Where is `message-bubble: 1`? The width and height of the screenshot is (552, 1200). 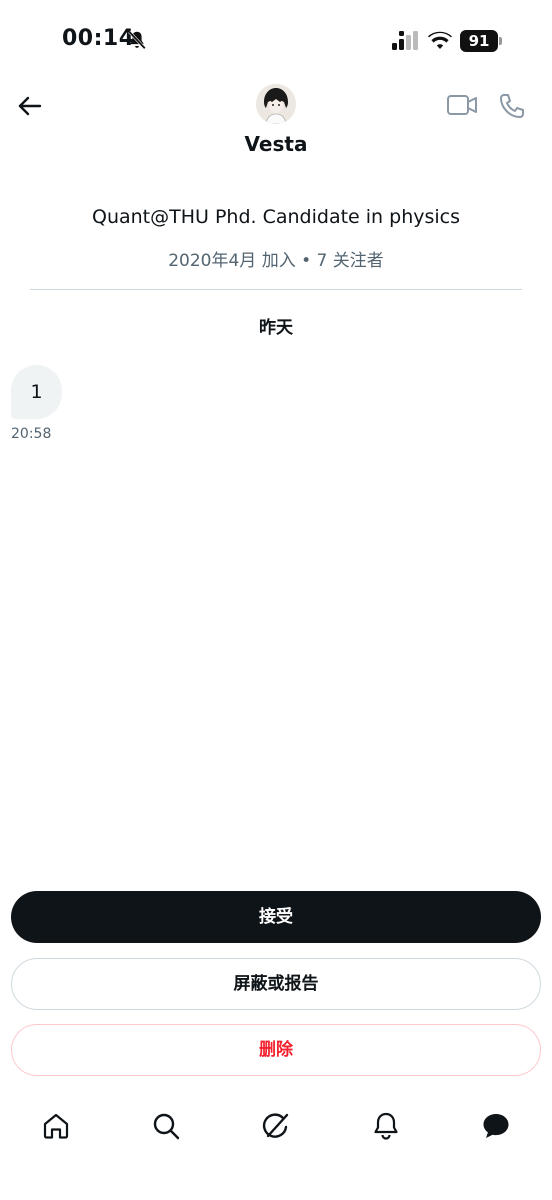
message-bubble: 1 is located at coordinates (36, 392).